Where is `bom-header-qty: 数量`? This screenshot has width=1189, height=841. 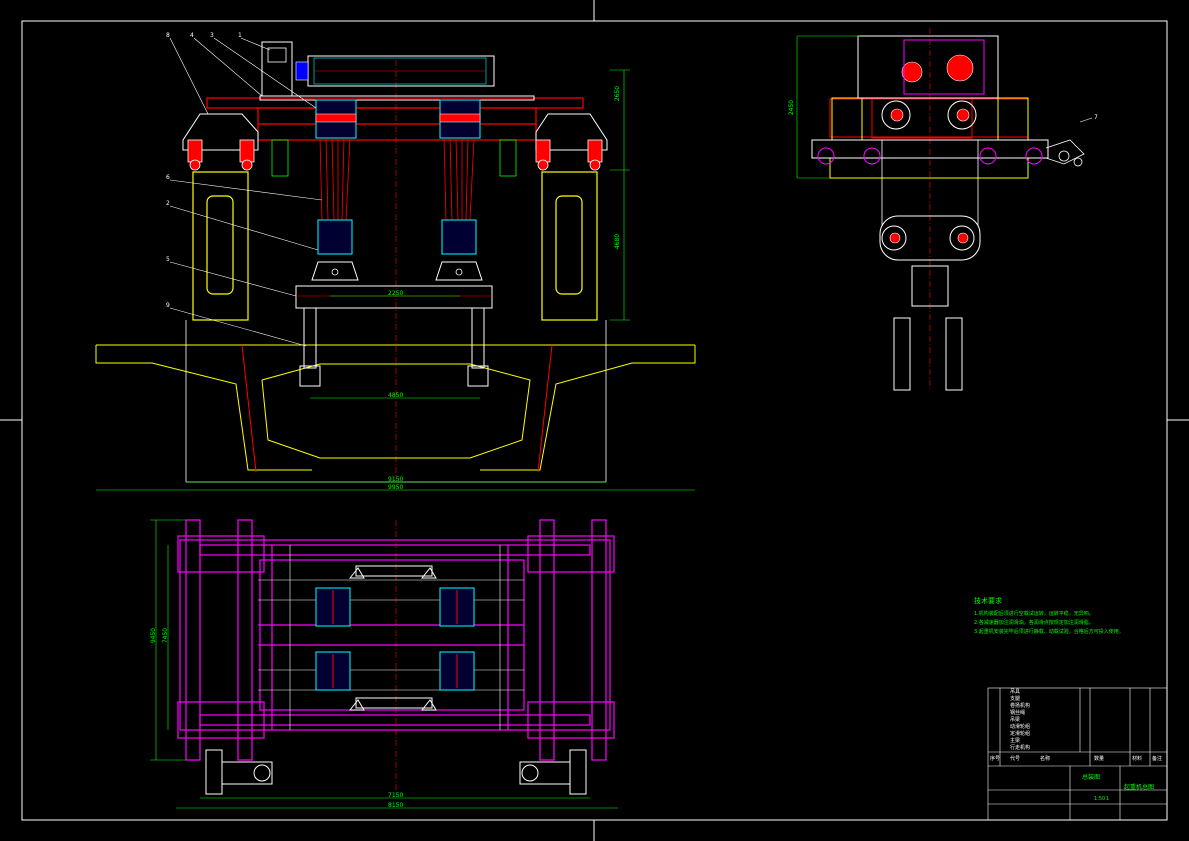 bom-header-qty: 数量 is located at coordinates (1099, 759).